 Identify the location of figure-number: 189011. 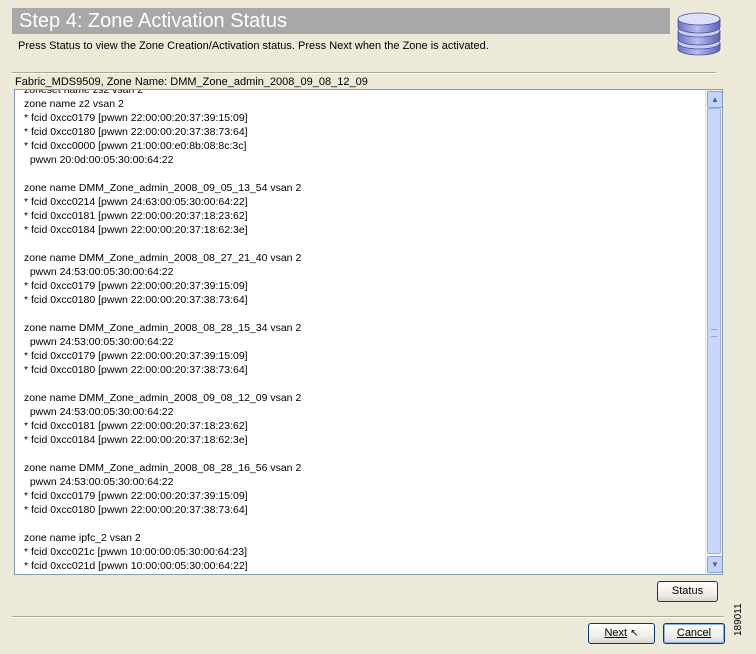
(738, 619).